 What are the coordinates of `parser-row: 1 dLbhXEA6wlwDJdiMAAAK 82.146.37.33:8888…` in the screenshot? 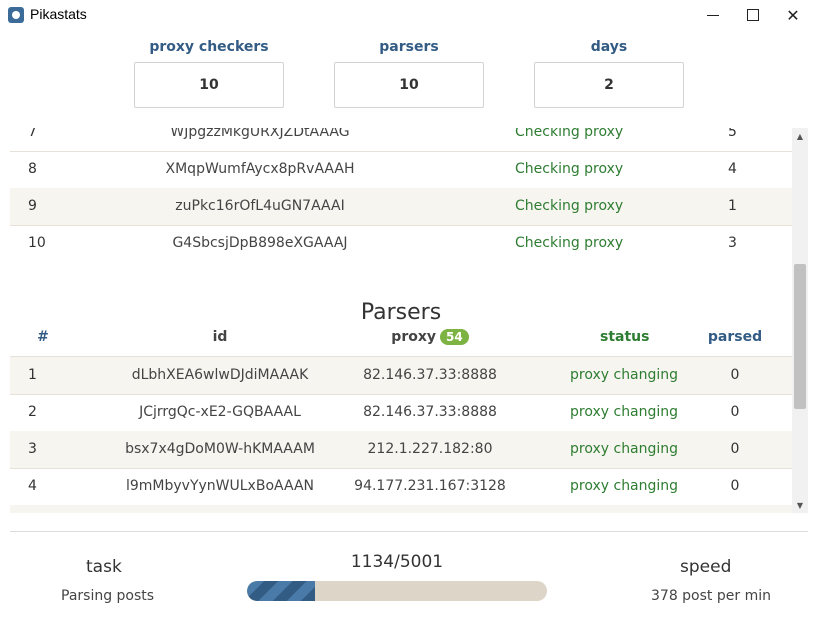 It's located at (401, 375).